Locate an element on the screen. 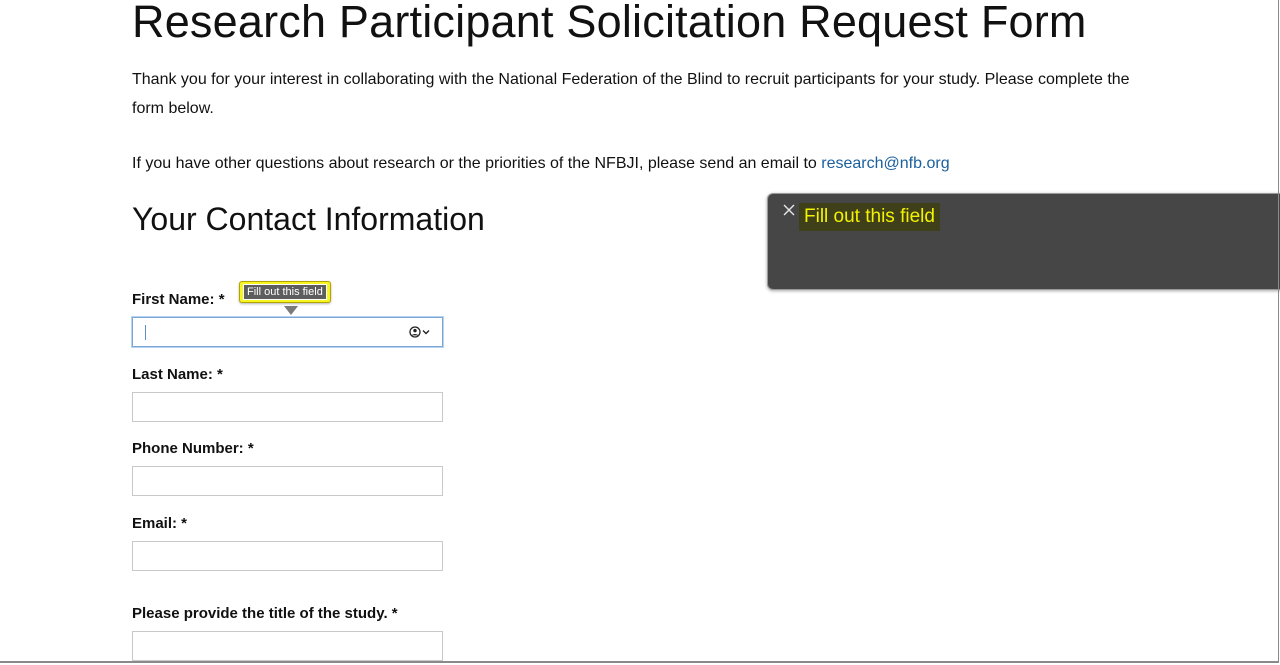 This screenshot has width=1280, height=665. research-email-link: research@nfb.org is located at coordinates (885, 163).